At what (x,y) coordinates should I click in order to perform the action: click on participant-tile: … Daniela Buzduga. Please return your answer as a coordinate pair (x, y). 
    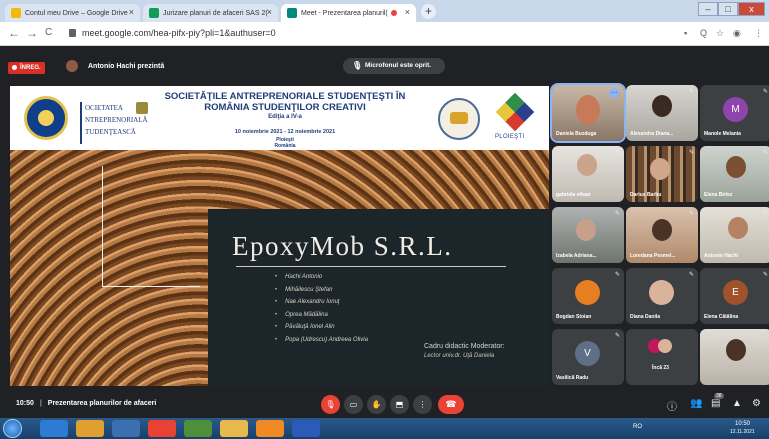
    Looking at the image, I should click on (588, 113).